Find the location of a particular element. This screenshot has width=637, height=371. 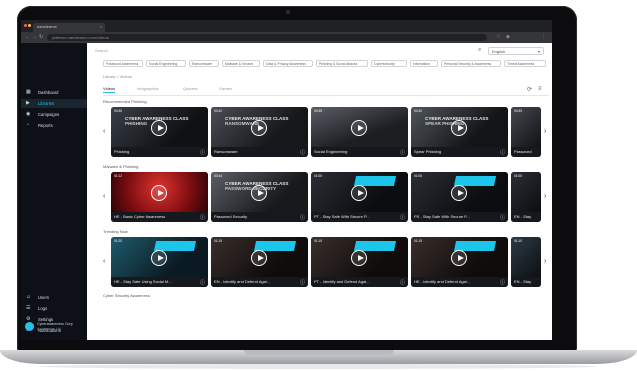

sidebar-item-reports: ◔ Reports is located at coordinates (54, 125).